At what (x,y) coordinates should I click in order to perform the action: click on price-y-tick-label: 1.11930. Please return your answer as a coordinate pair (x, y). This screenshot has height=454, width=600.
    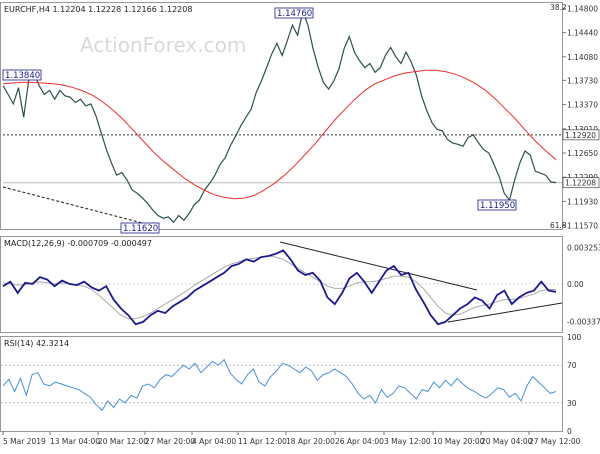
    Looking at the image, I should click on (582, 201).